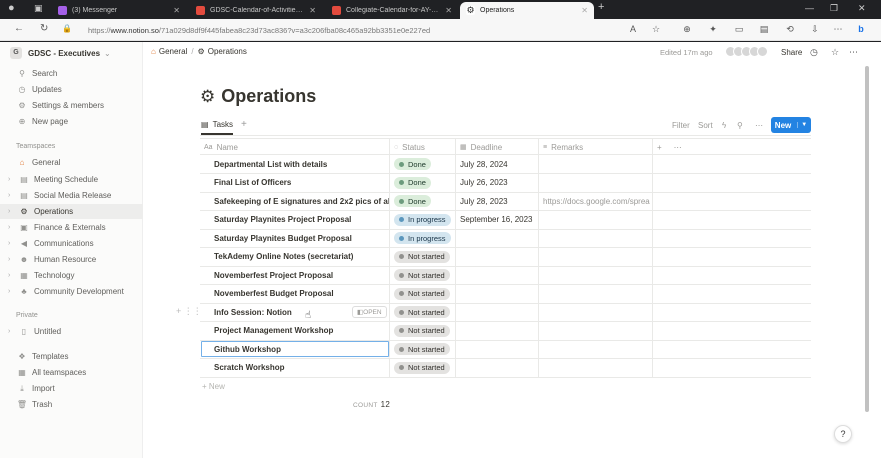  Describe the element at coordinates (861, 29) in the screenshot. I see `bing-icon: b` at that location.